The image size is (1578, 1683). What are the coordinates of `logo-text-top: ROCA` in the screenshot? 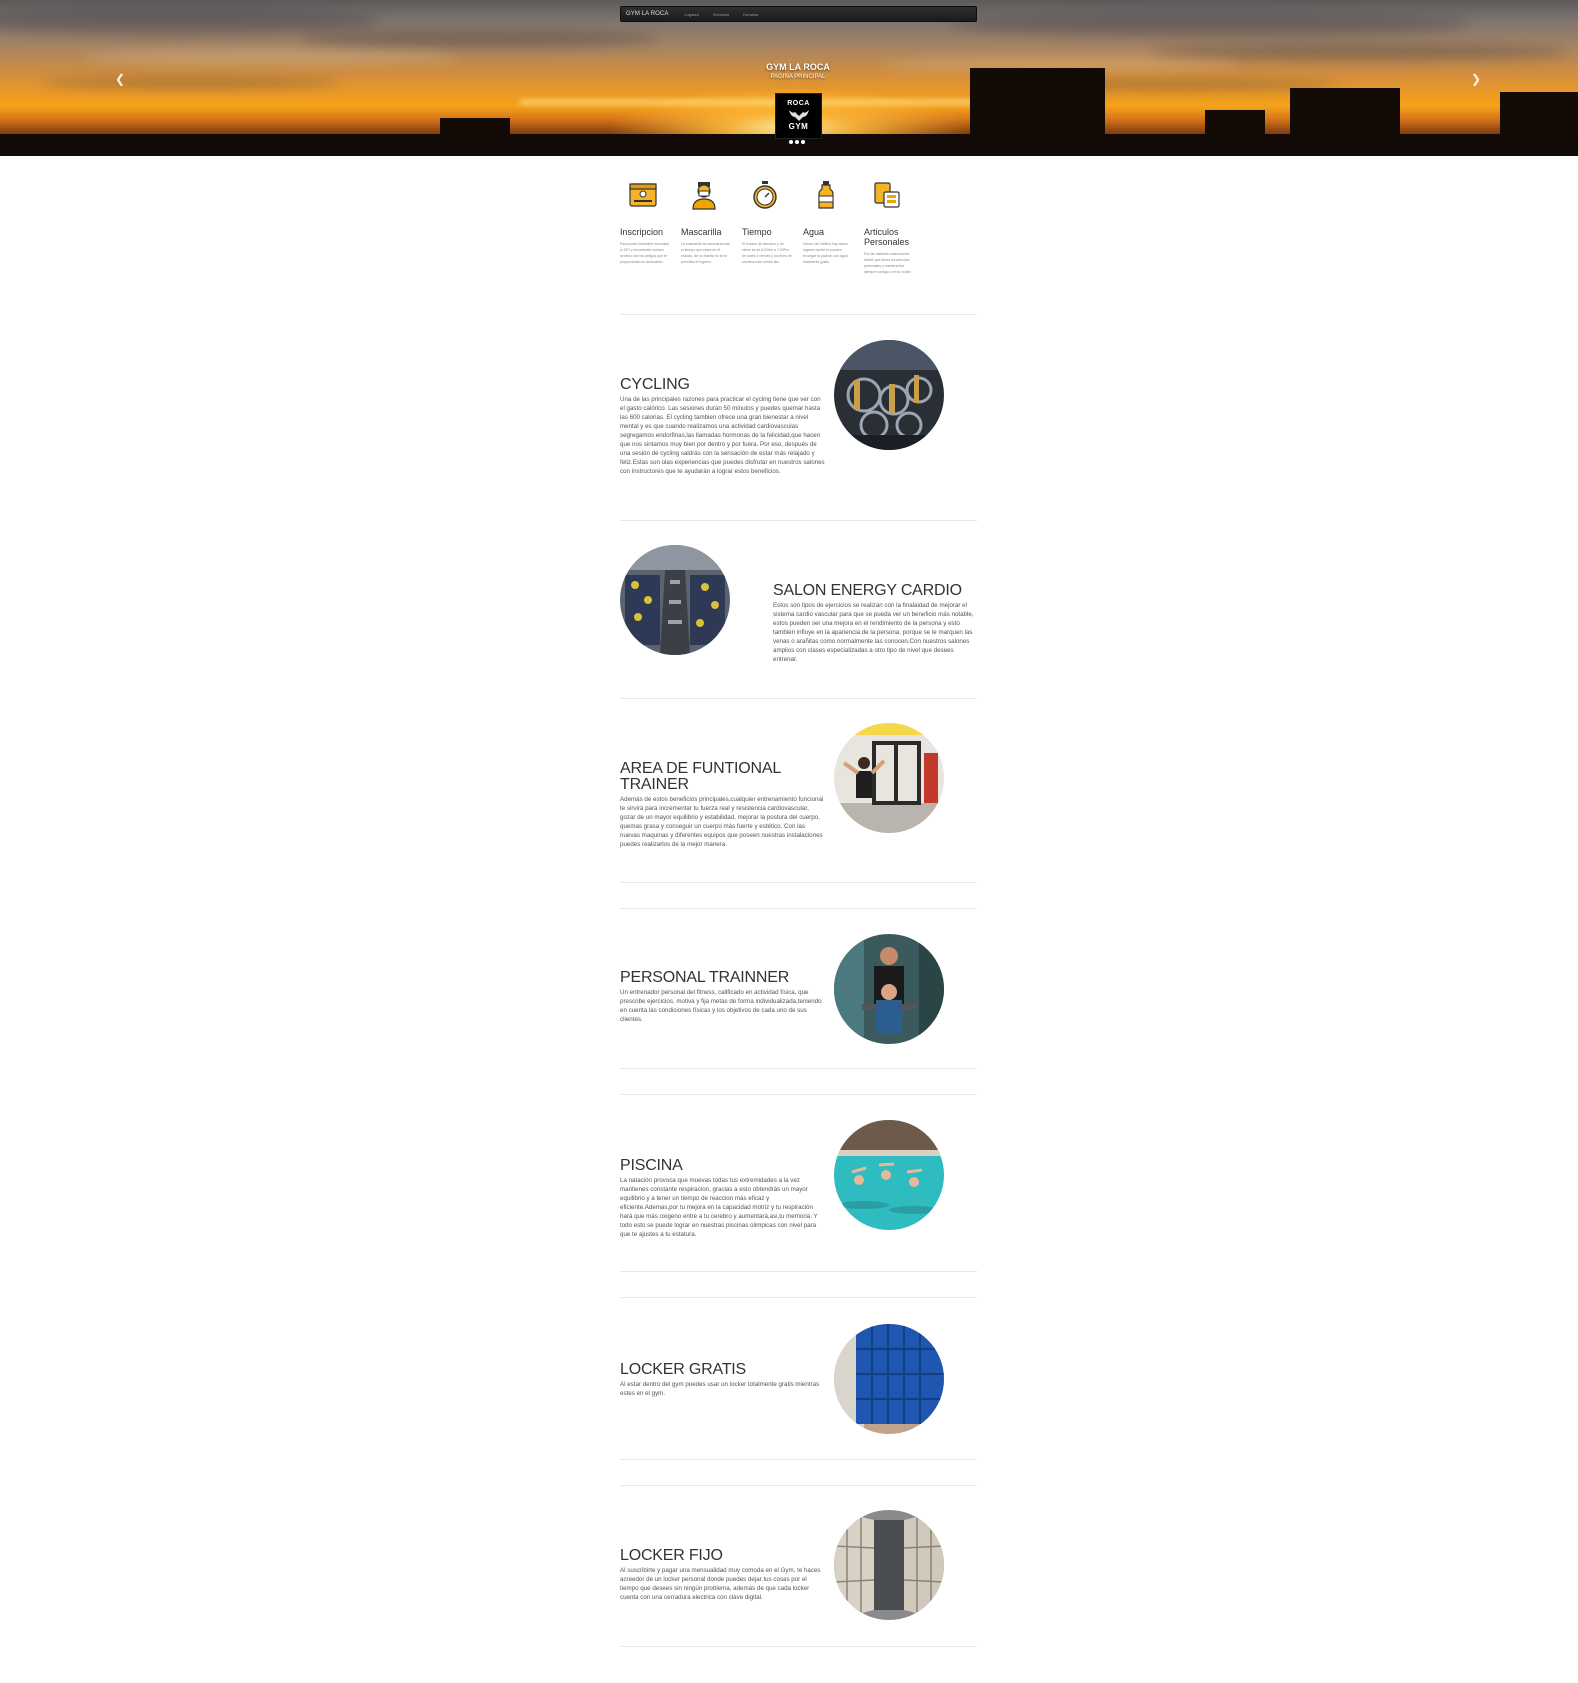 It's located at (798, 103).